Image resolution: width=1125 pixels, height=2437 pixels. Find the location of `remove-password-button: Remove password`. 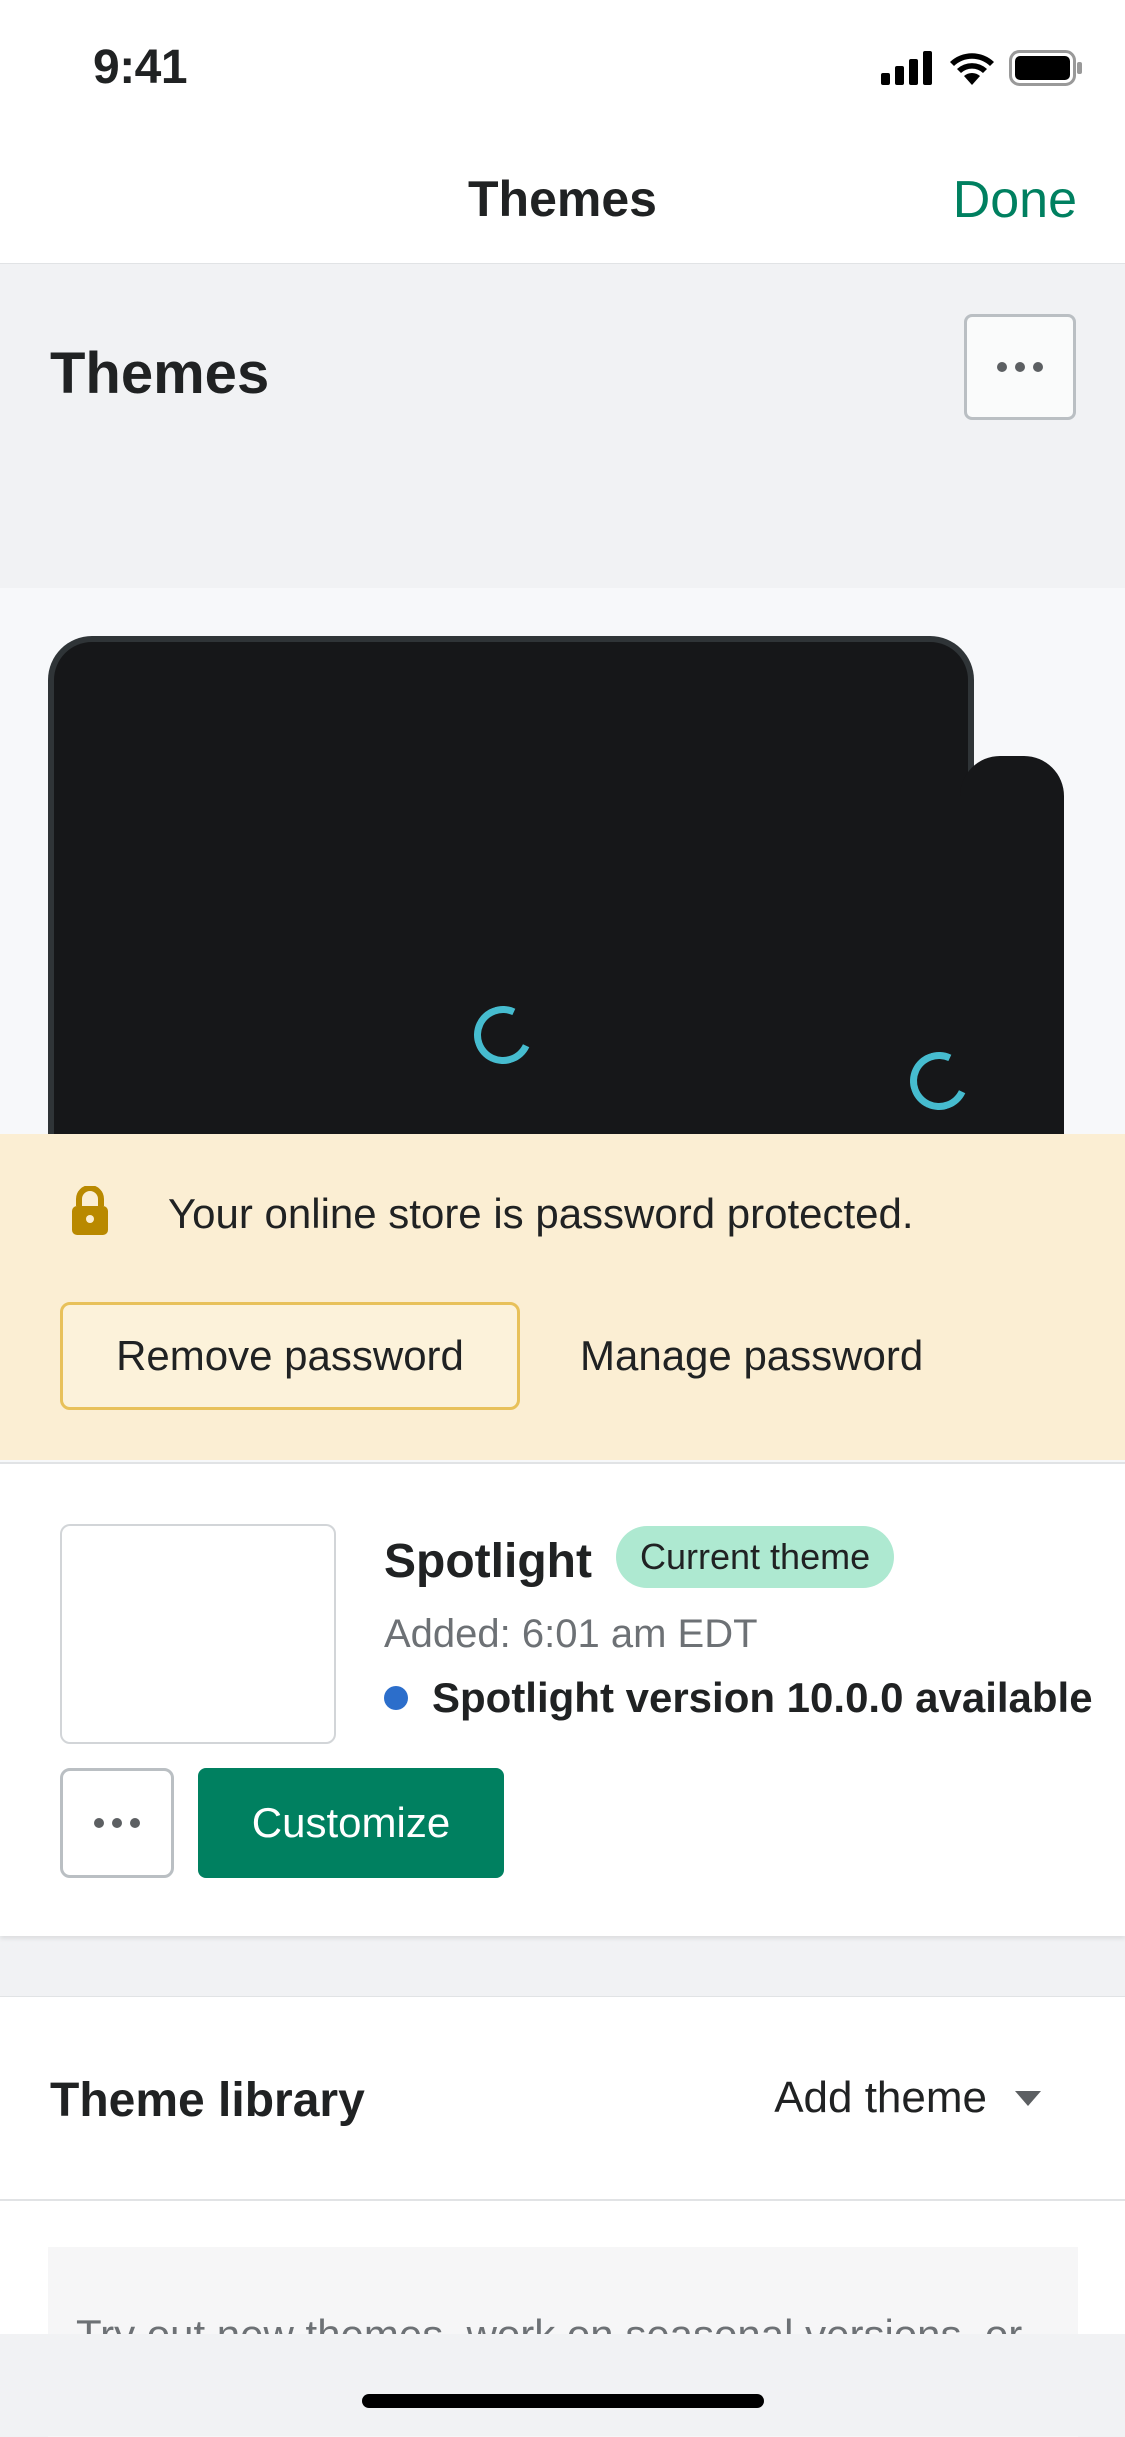

remove-password-button: Remove password is located at coordinates (290, 1356).